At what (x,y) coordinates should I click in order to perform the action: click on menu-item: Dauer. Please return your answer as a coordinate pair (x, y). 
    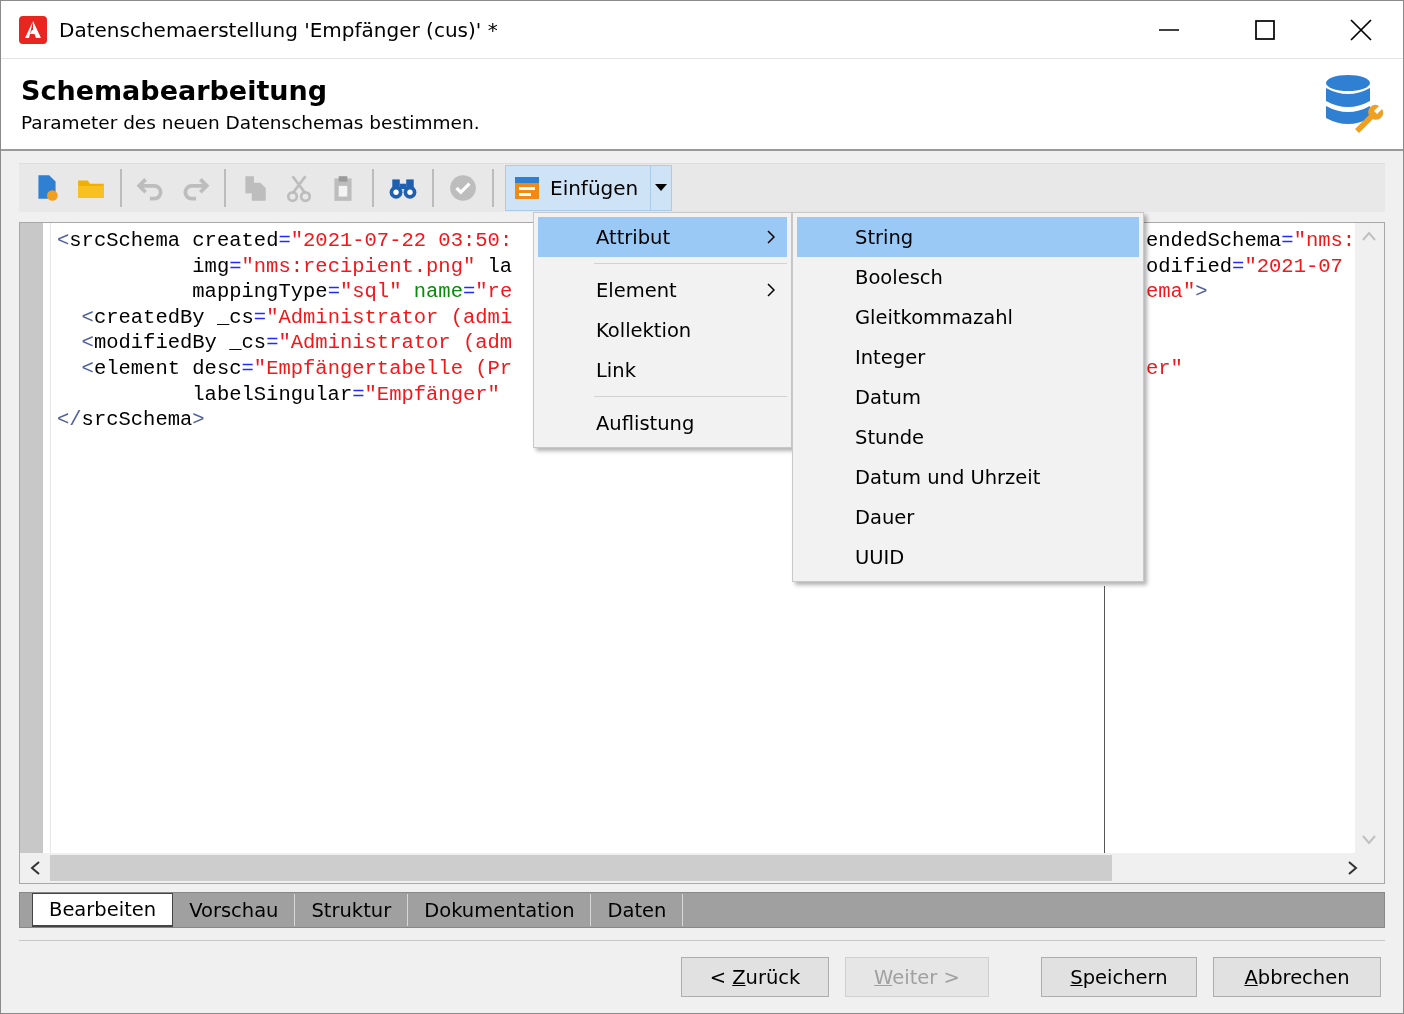
    Looking at the image, I should click on (968, 517).